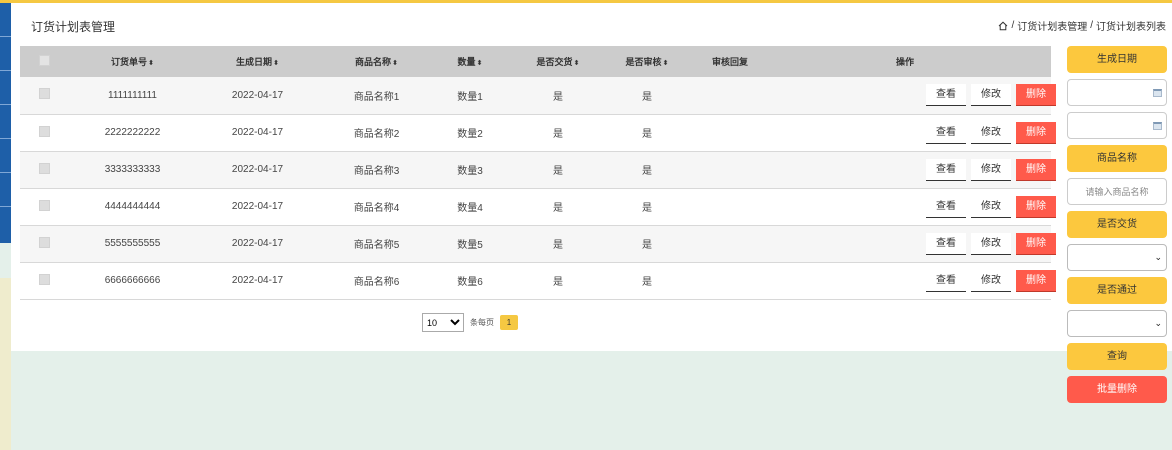 The image size is (1172, 450). Describe the element at coordinates (538, 95) in the screenshot. I see `table-row: 1111111111 2022-04-17 商品名称1 数量1 是 是 查看 修改 删除` at that location.